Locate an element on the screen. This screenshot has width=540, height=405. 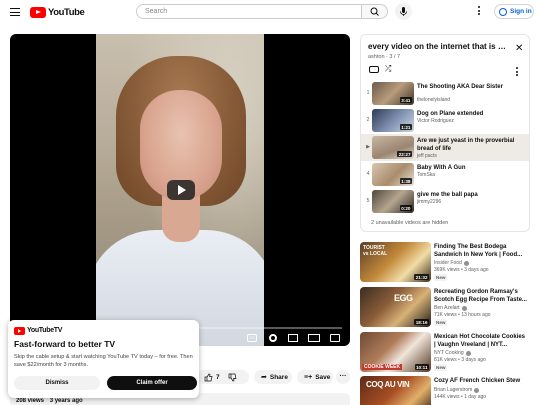
playlist-item-channel: jeff pacts is located at coordinates (427, 156).